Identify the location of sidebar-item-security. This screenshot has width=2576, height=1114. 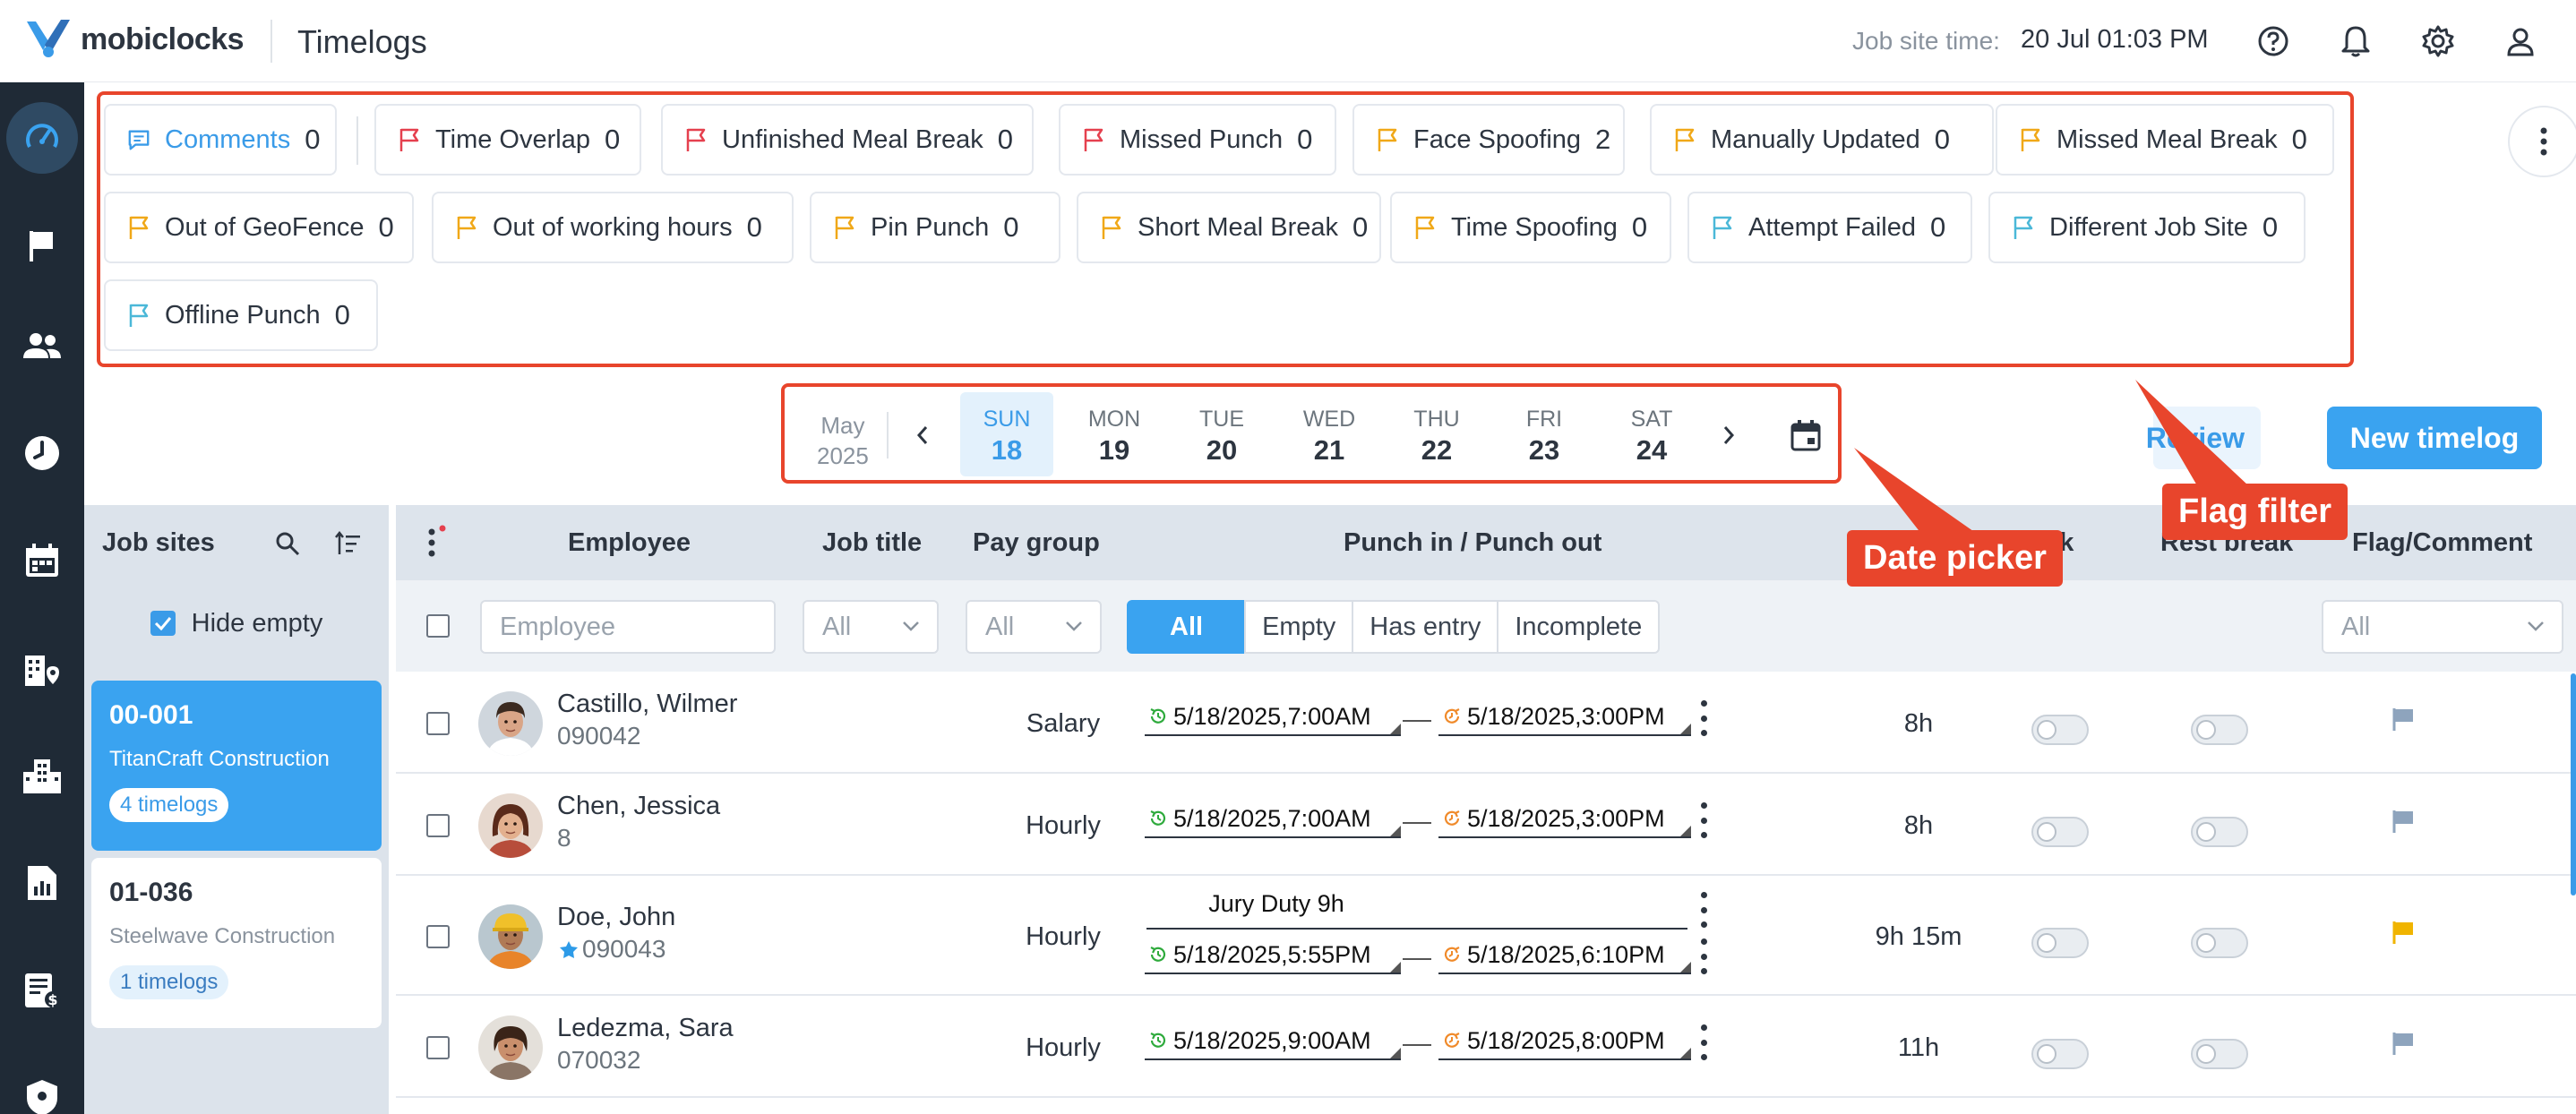
(42, 1088).